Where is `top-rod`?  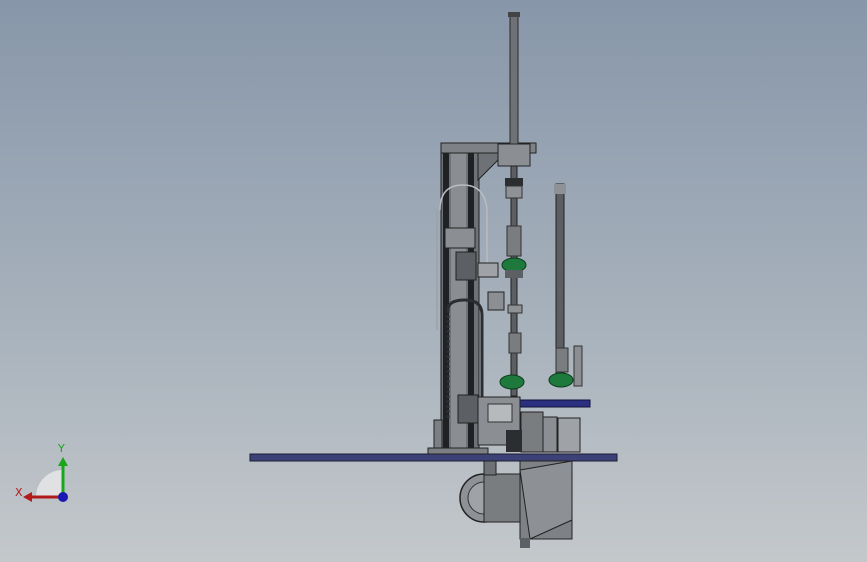
top-rod is located at coordinates (514, 78).